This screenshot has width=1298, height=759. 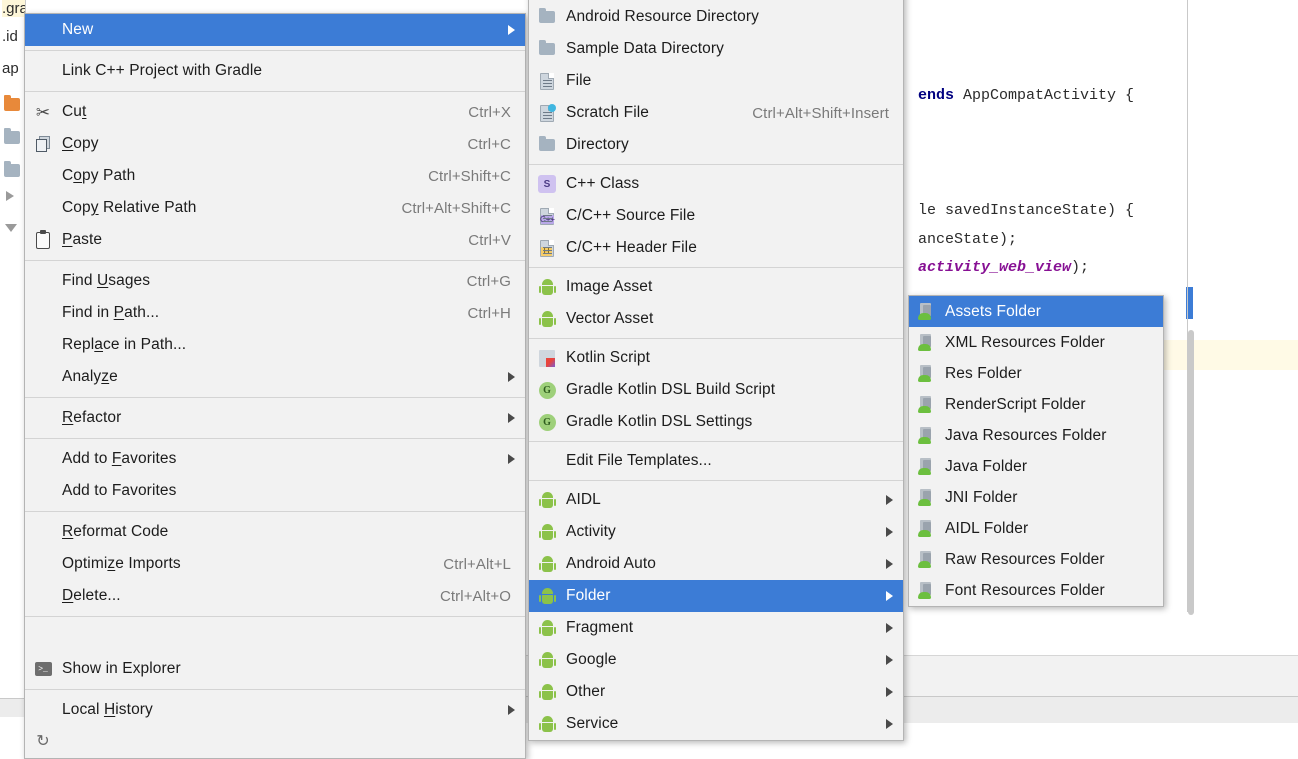 I want to click on menu-item-service: Service, so click(x=716, y=724).